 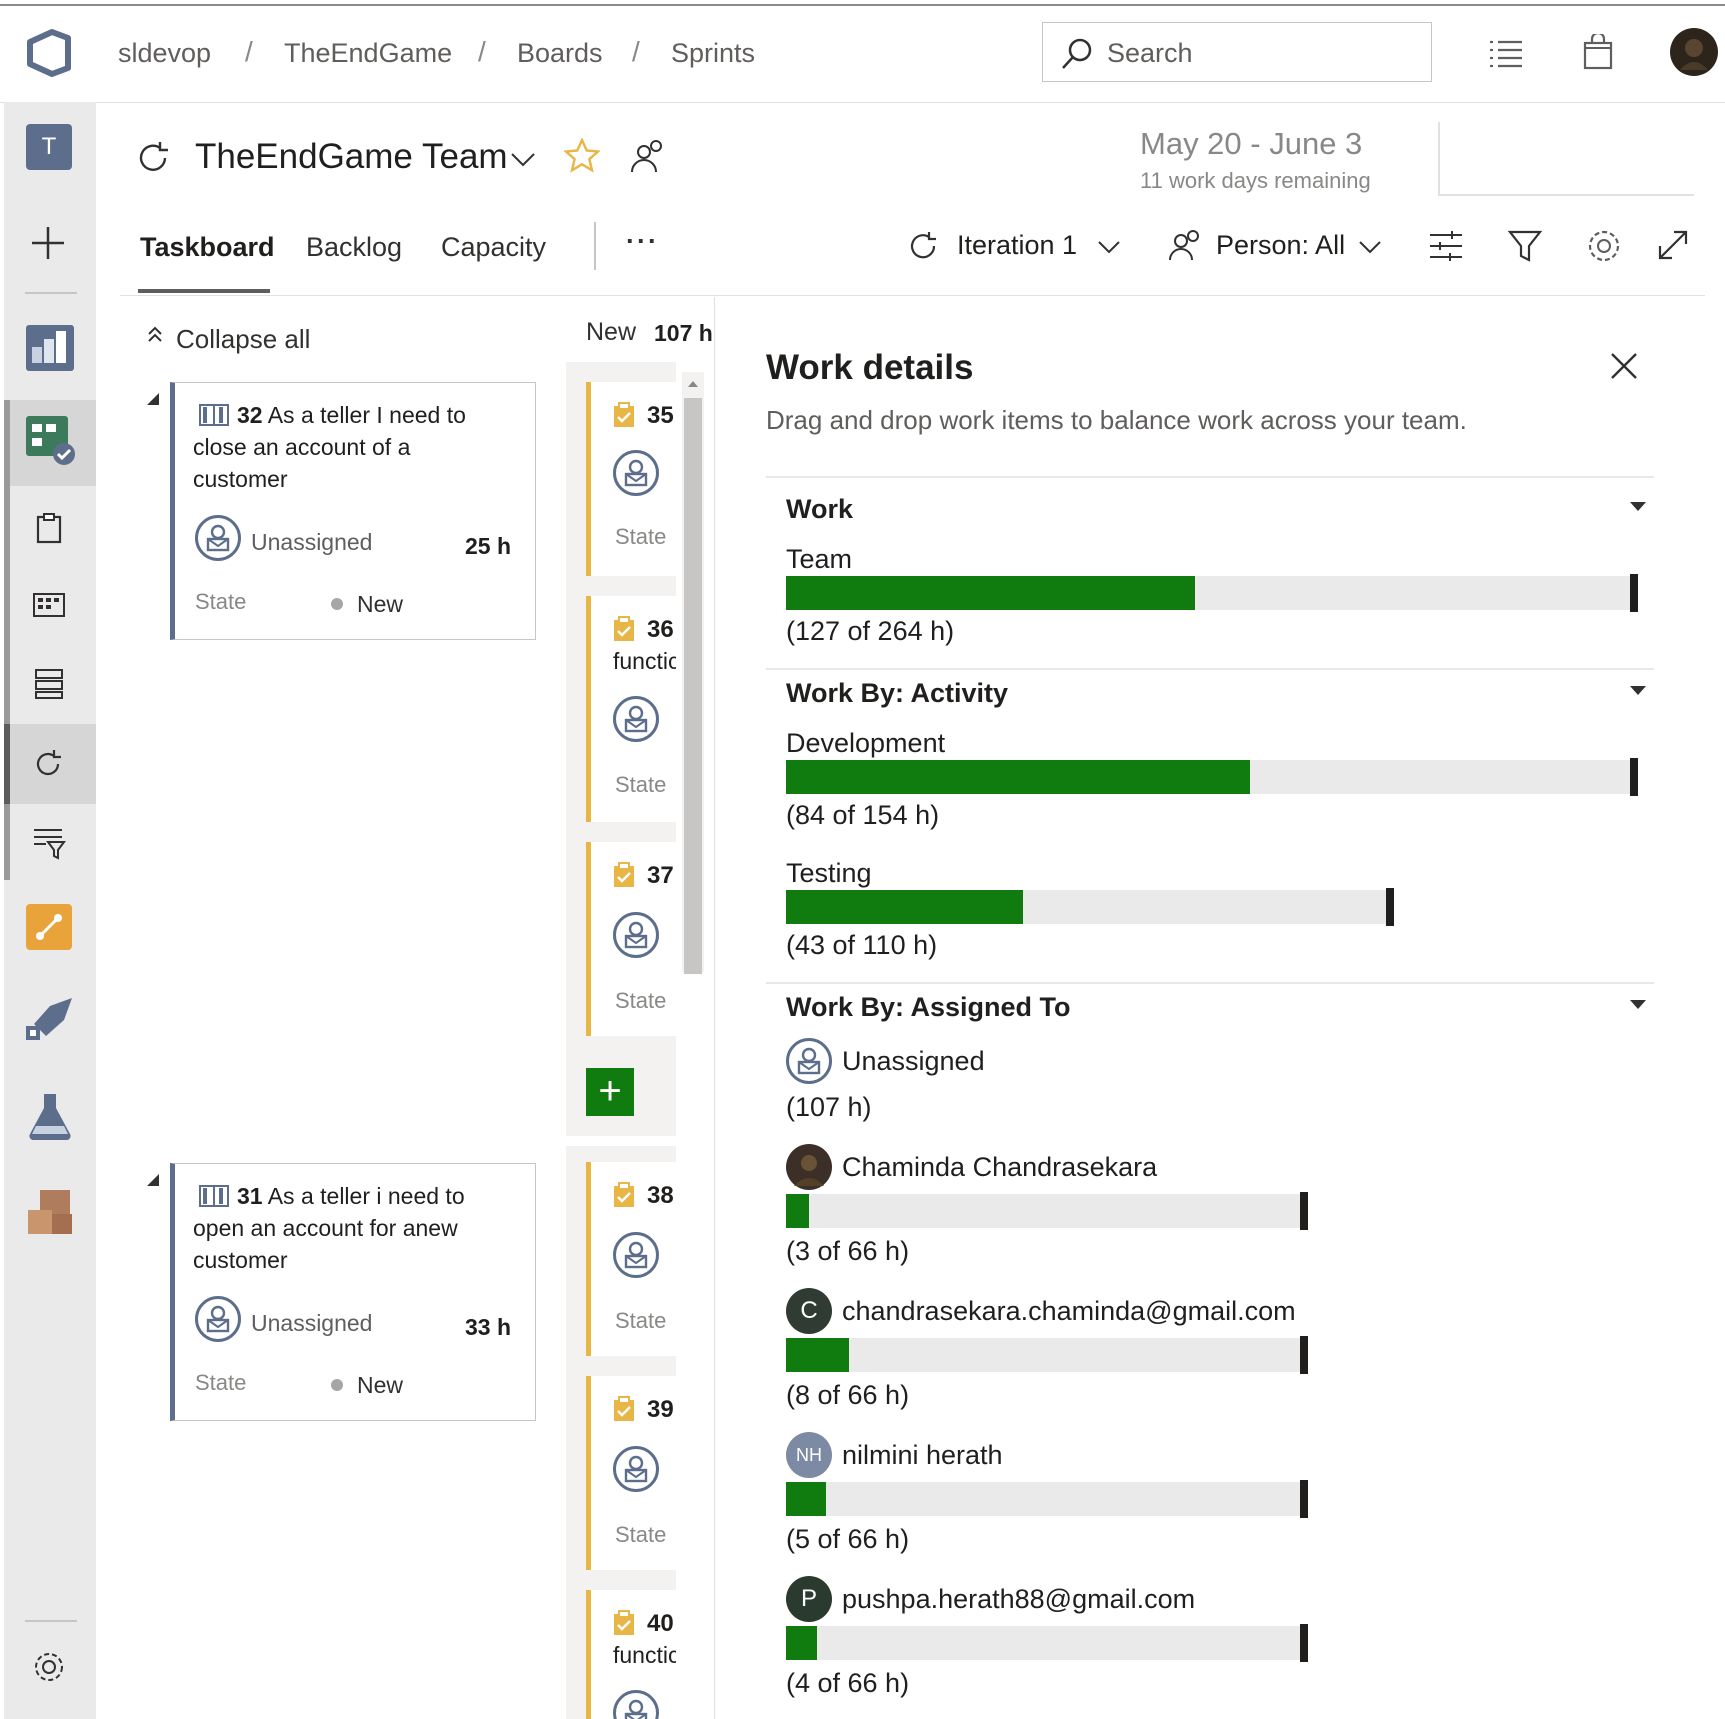 What do you see at coordinates (49, 530) in the screenshot?
I see `work-items-icon` at bounding box center [49, 530].